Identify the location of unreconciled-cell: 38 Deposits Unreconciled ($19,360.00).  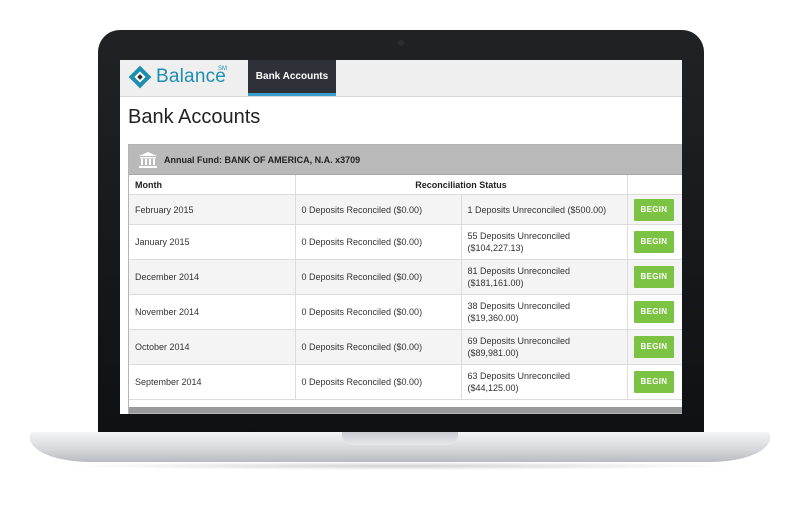
(544, 312).